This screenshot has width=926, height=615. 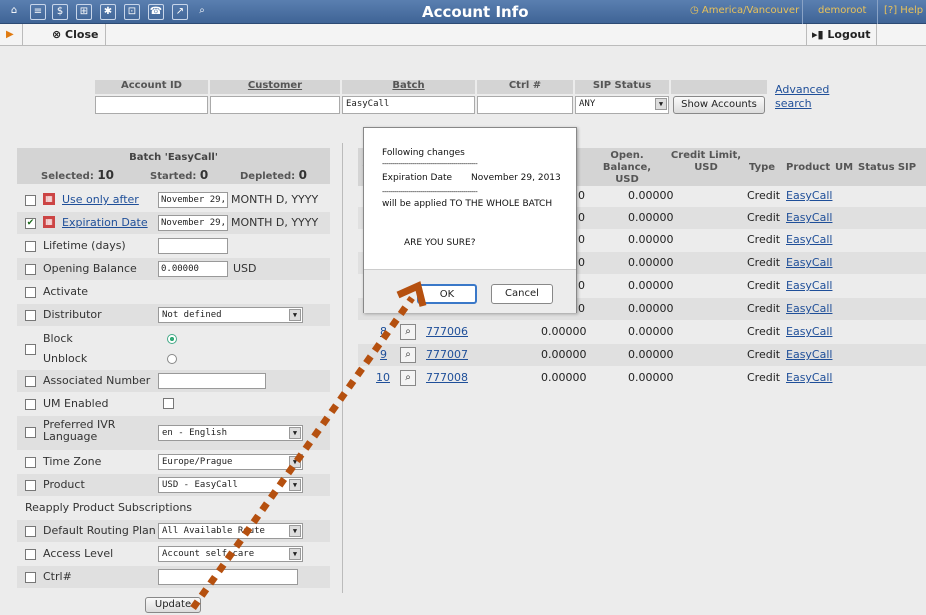 What do you see at coordinates (173, 157) in the screenshot?
I see `batch-panel-title: Batch 'EasyCall'` at bounding box center [173, 157].